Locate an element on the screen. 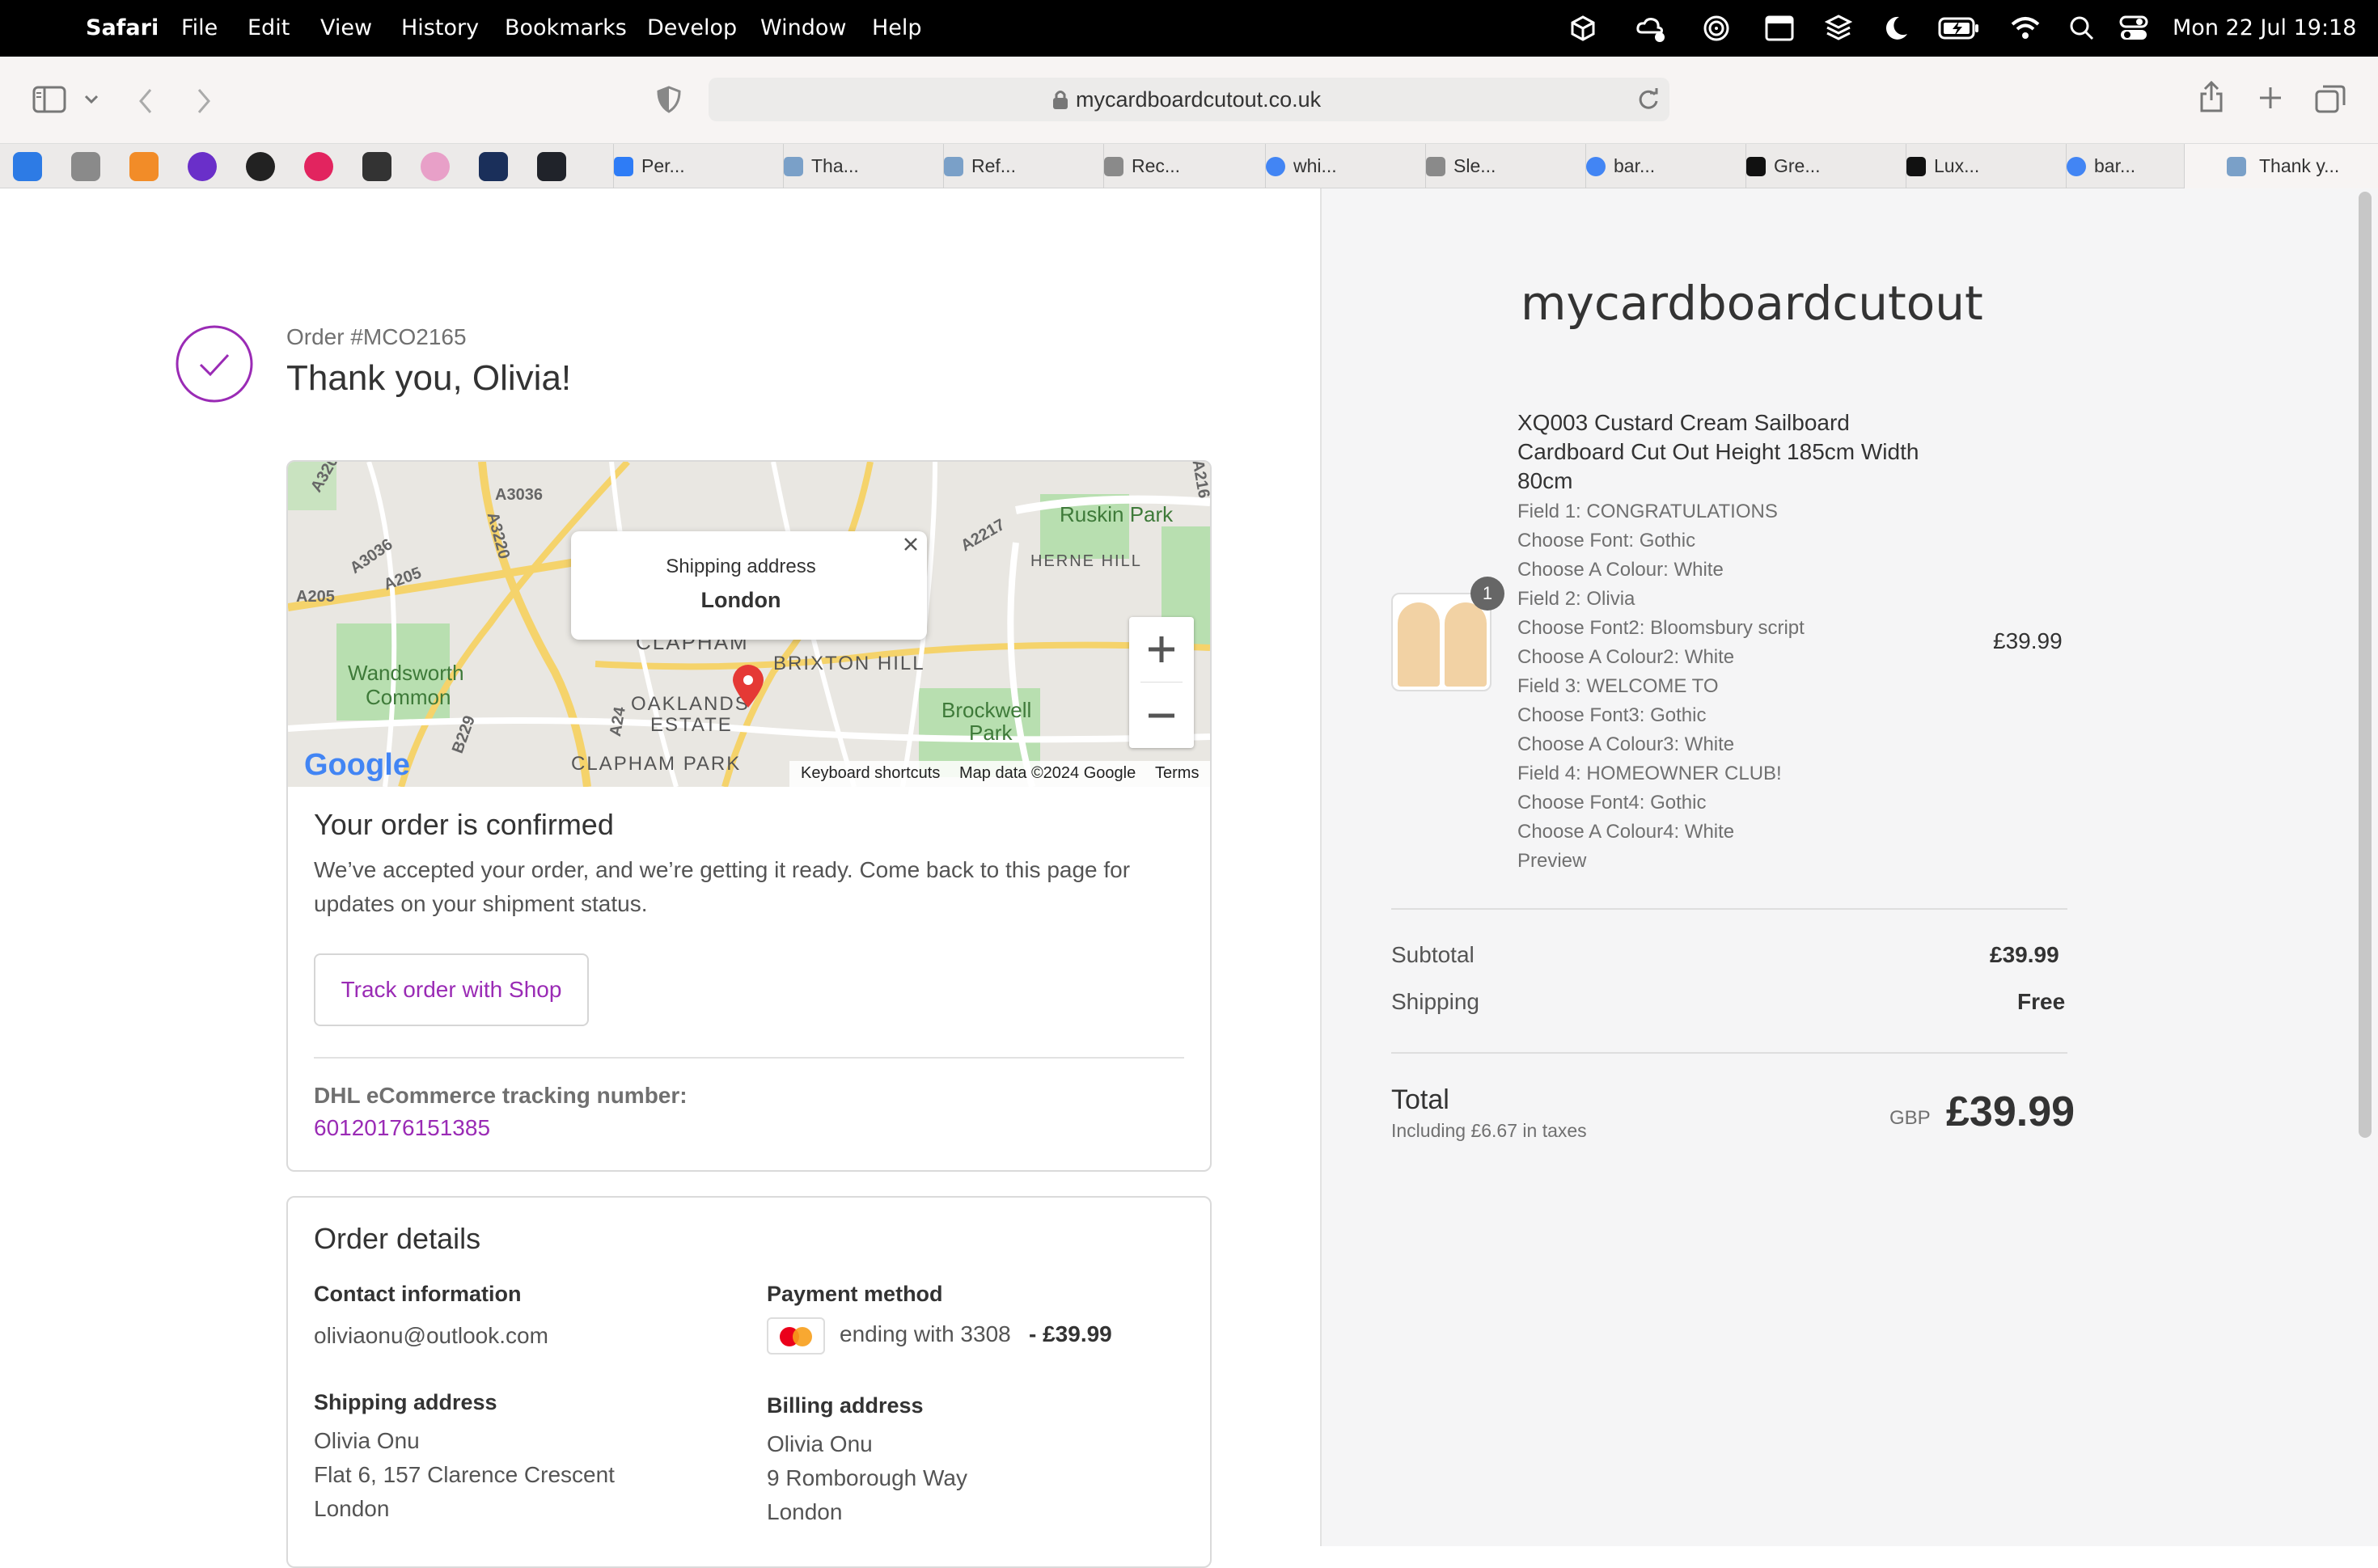  store-logo: mycardboardcutout is located at coordinates (1752, 303).